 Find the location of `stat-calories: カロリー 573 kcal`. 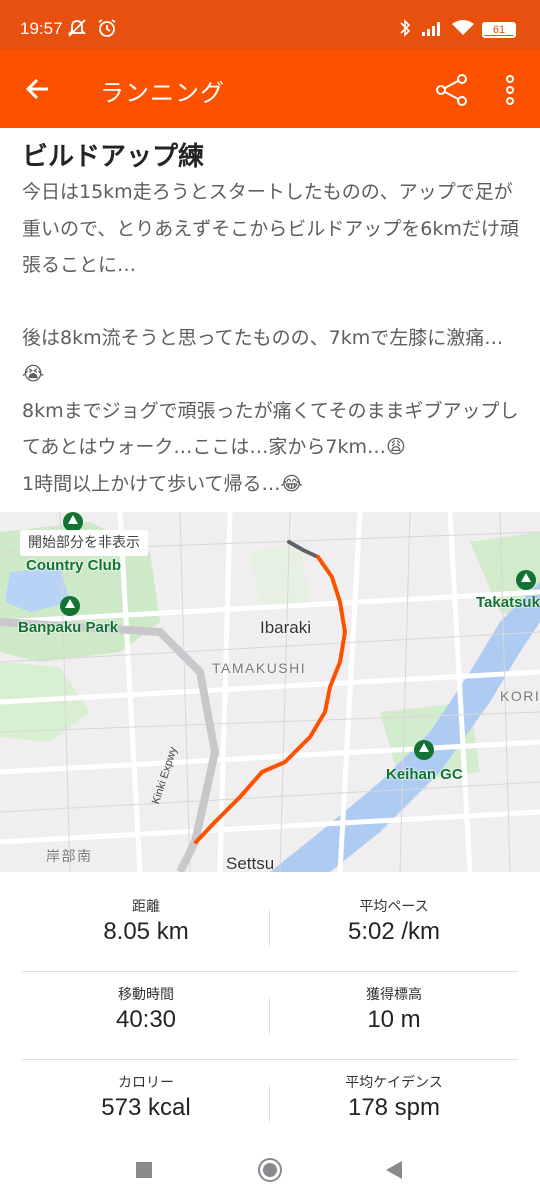

stat-calories: カロリー 573 kcal is located at coordinates (146, 1104).